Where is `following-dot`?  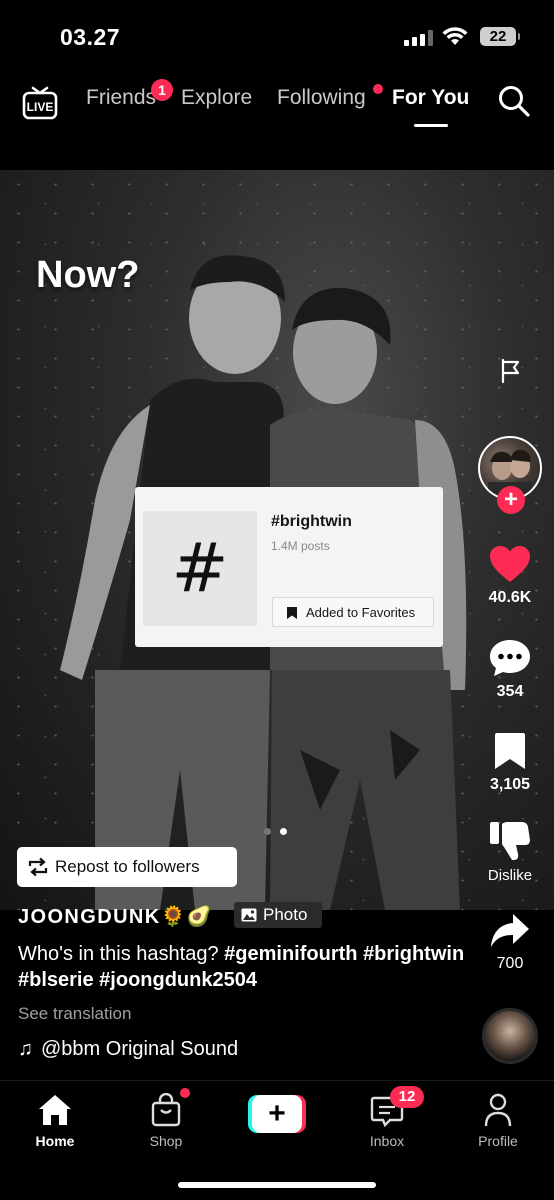
following-dot is located at coordinates (378, 89).